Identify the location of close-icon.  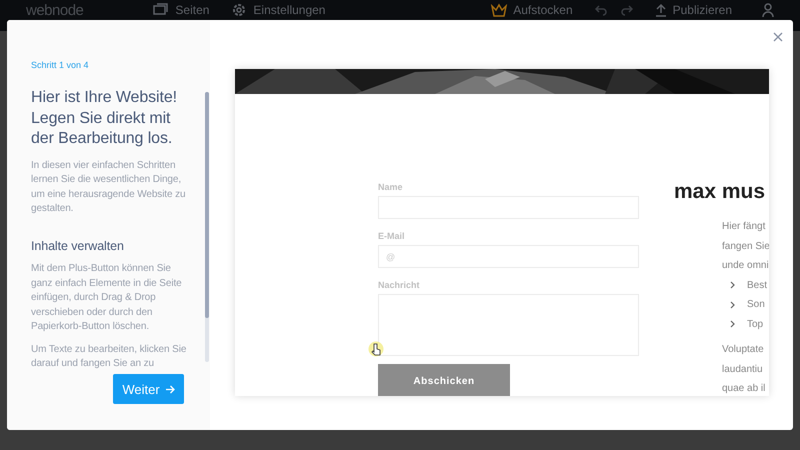
(778, 37).